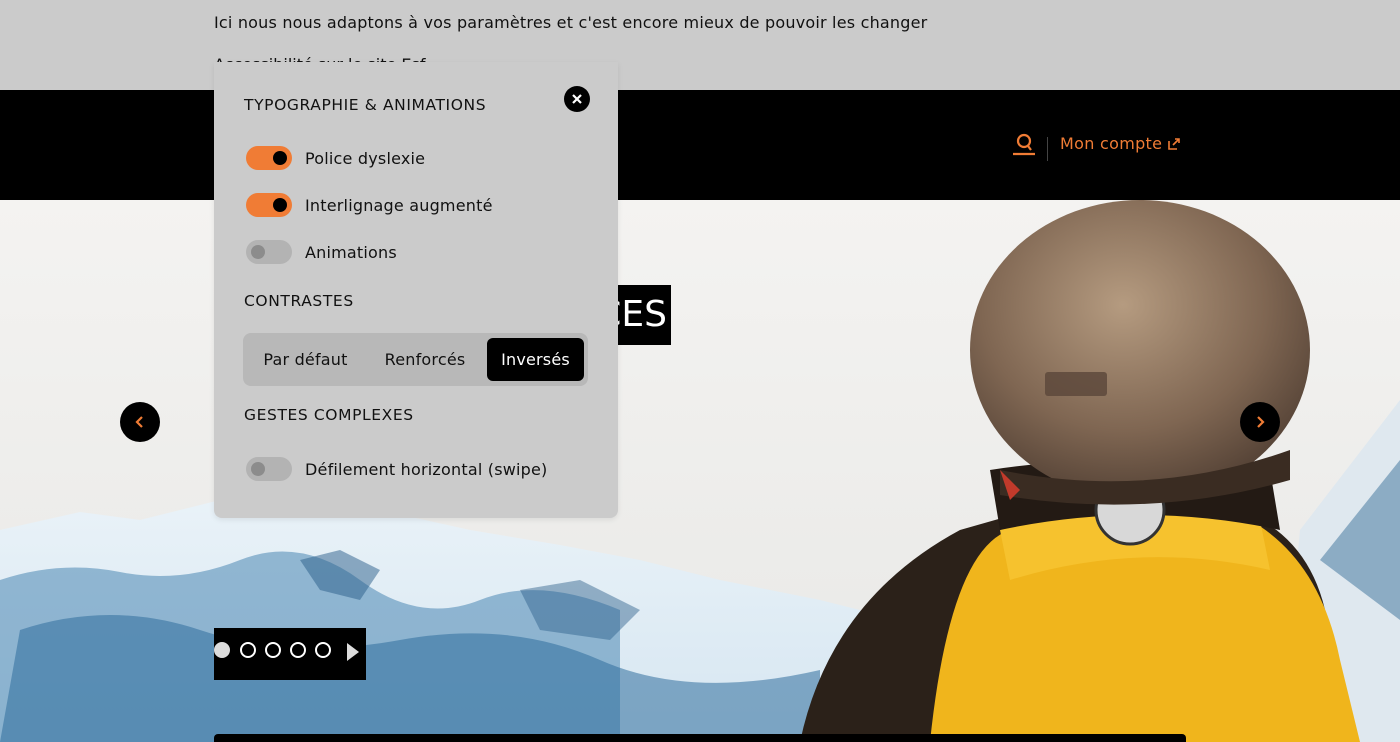 Image resolution: width=1400 pixels, height=742 pixels. I want to click on carousel-prev-button, so click(140, 422).